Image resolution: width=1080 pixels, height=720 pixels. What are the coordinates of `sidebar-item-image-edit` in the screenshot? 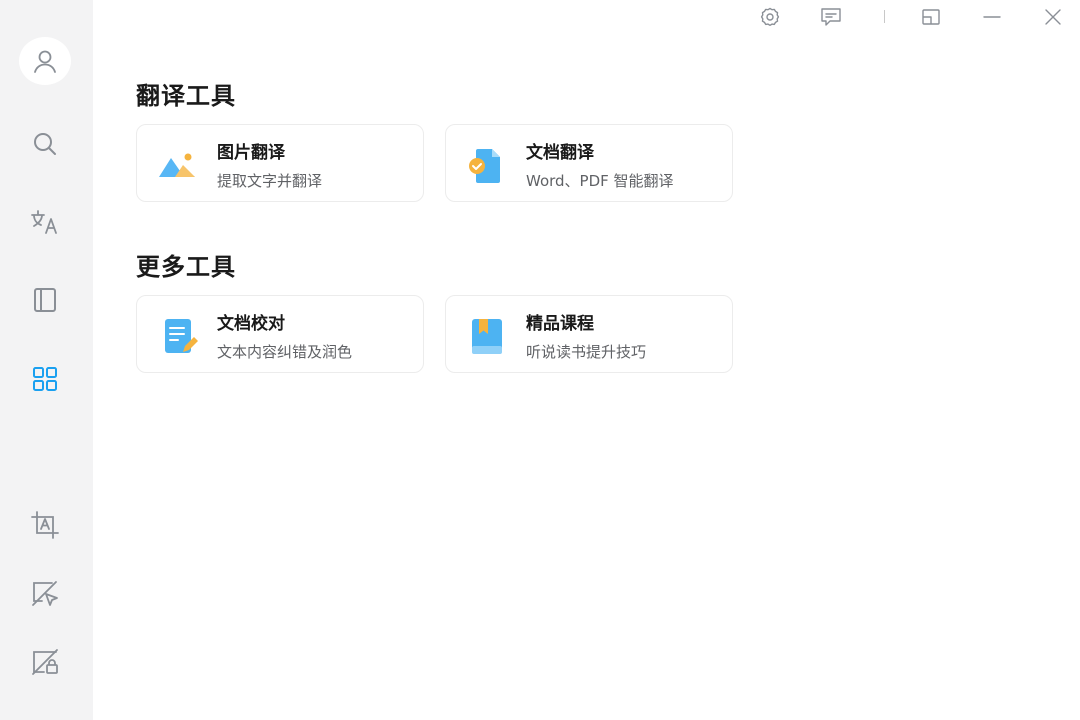 It's located at (45, 662).